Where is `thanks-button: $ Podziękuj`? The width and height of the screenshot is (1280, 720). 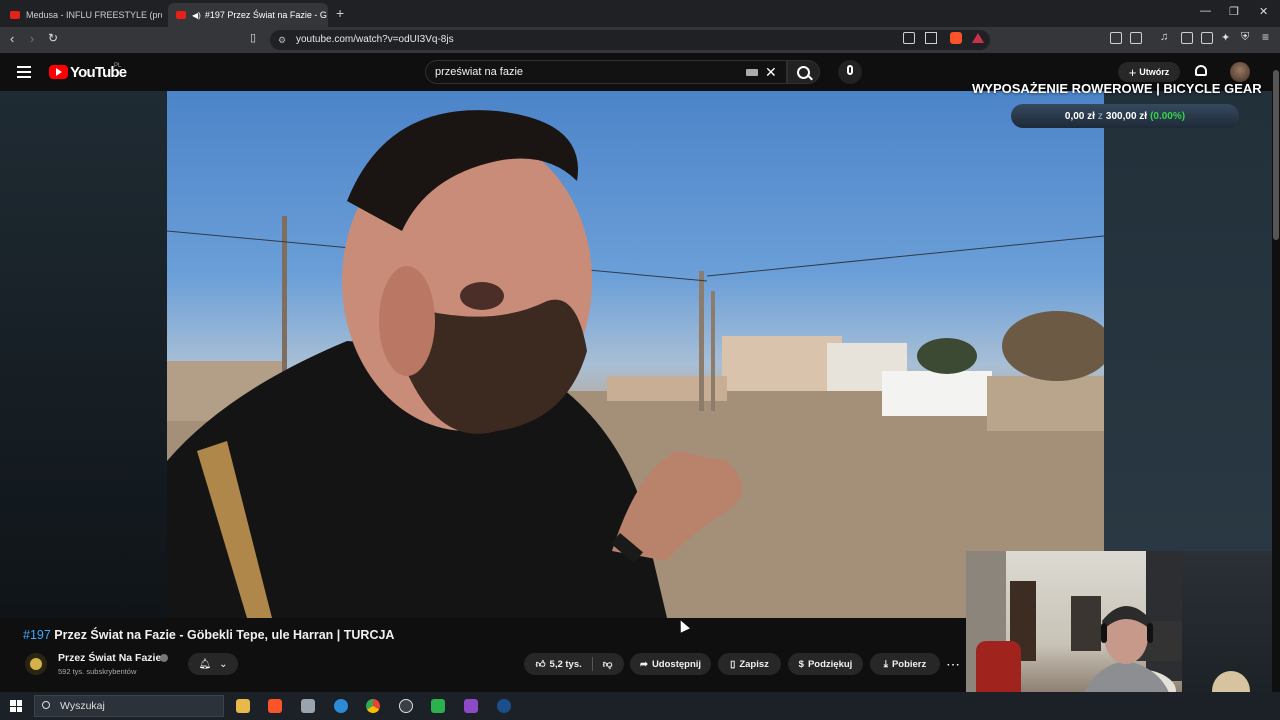
thanks-button: $ Podziękuj is located at coordinates (825, 664).